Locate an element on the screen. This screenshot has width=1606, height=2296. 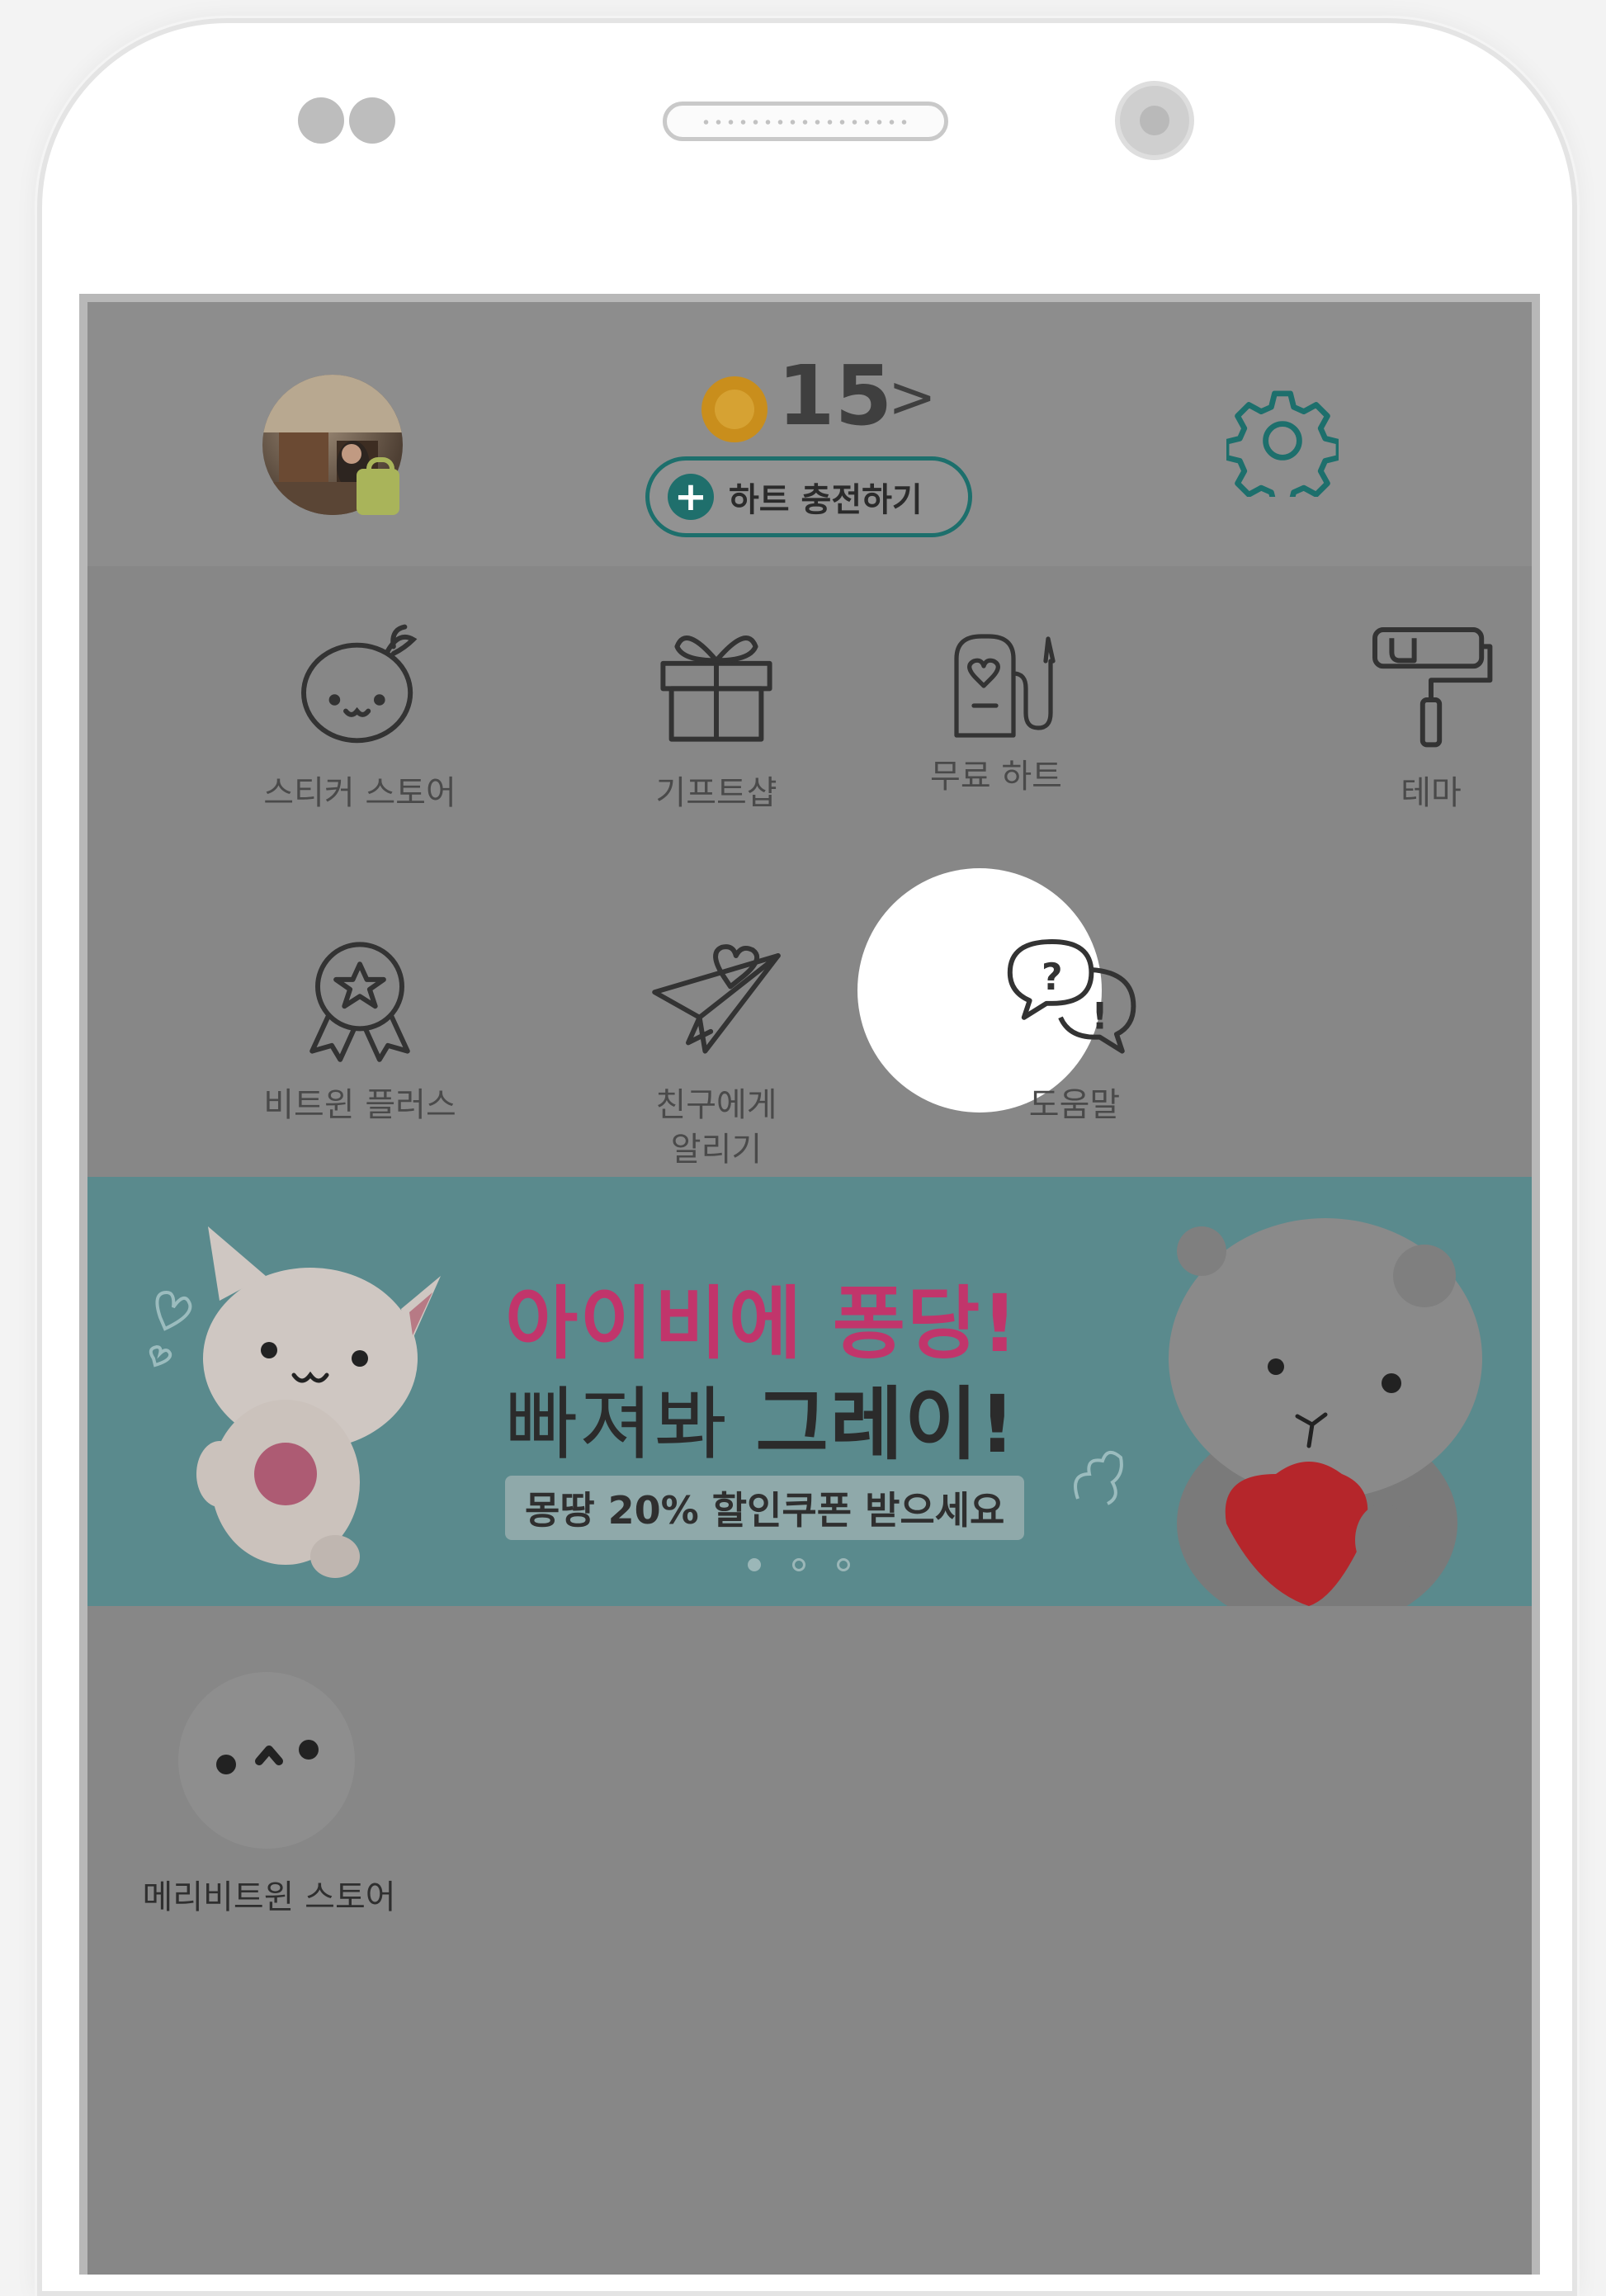
menu-item-sticker-store: 스티커 스토어 is located at coordinates (360, 716).